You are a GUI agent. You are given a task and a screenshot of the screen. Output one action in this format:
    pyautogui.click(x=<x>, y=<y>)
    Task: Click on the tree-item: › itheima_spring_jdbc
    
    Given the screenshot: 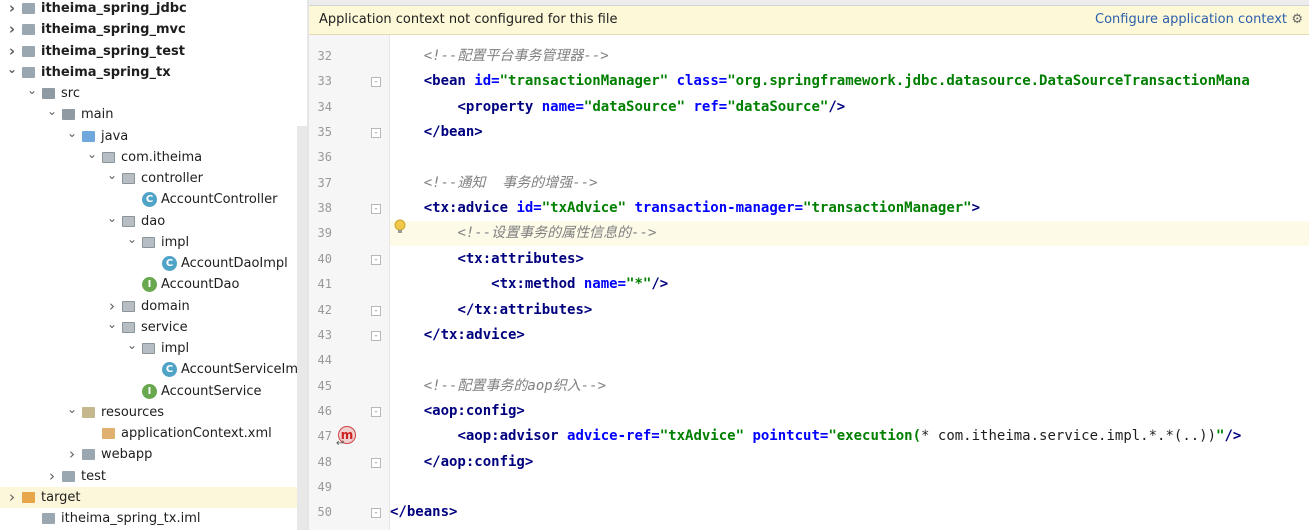 What is the action you would take?
    pyautogui.click(x=148, y=9)
    